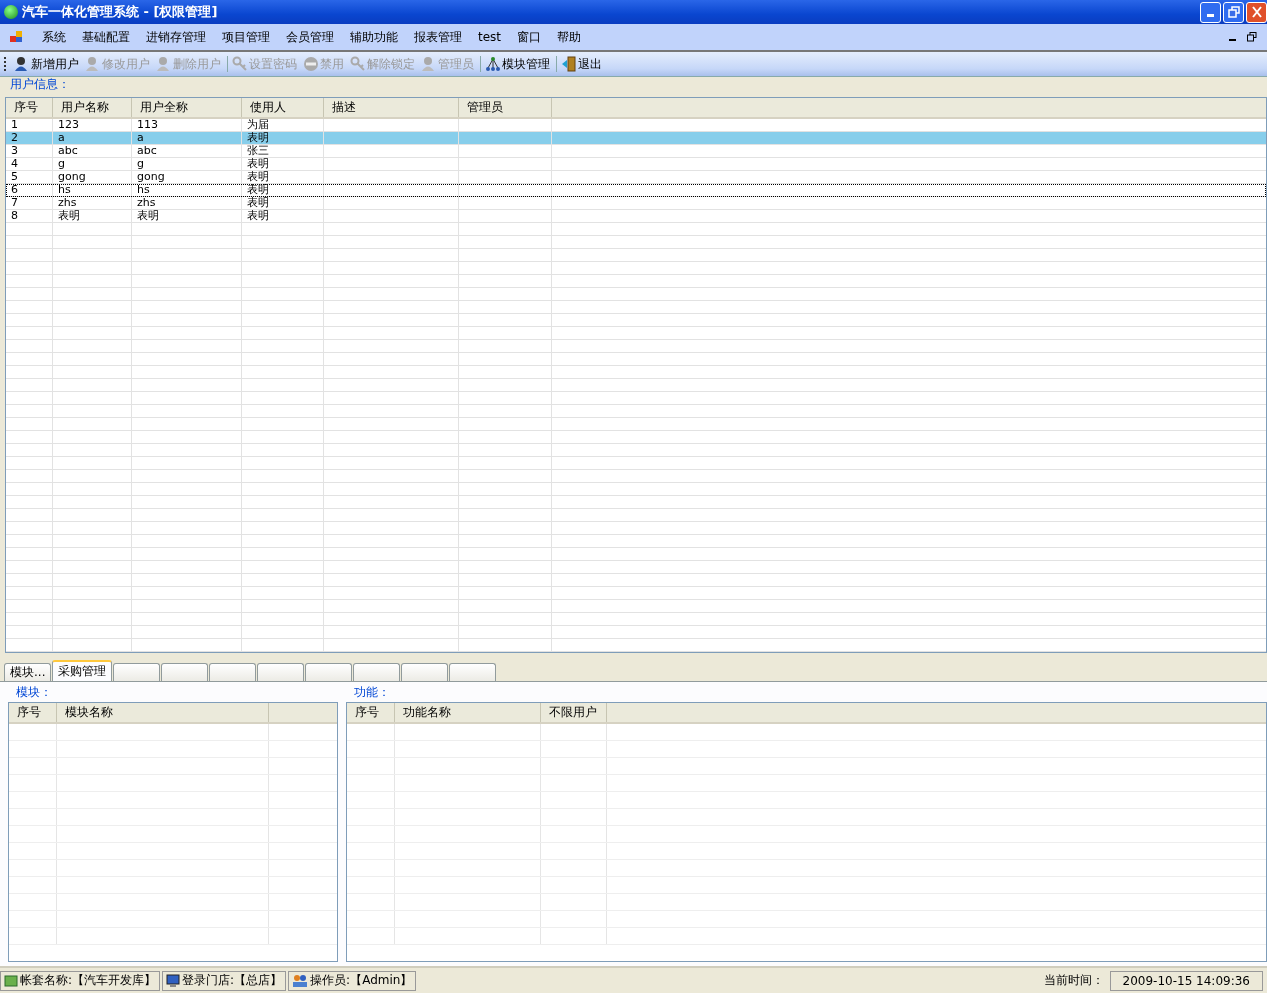  I want to click on ban-icon, so click(311, 64).